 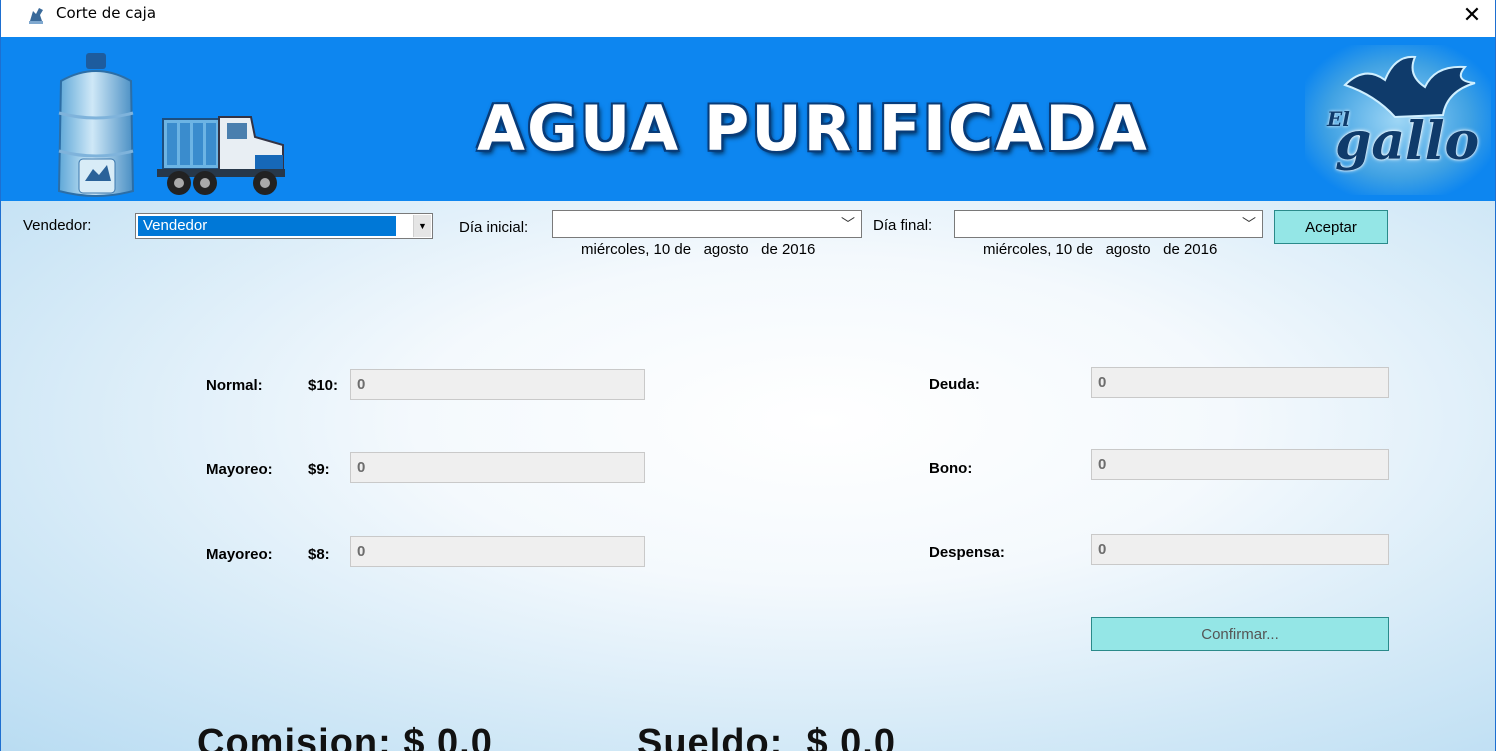 I want to click on logo-gallo-text: gallo, so click(x=1407, y=141).